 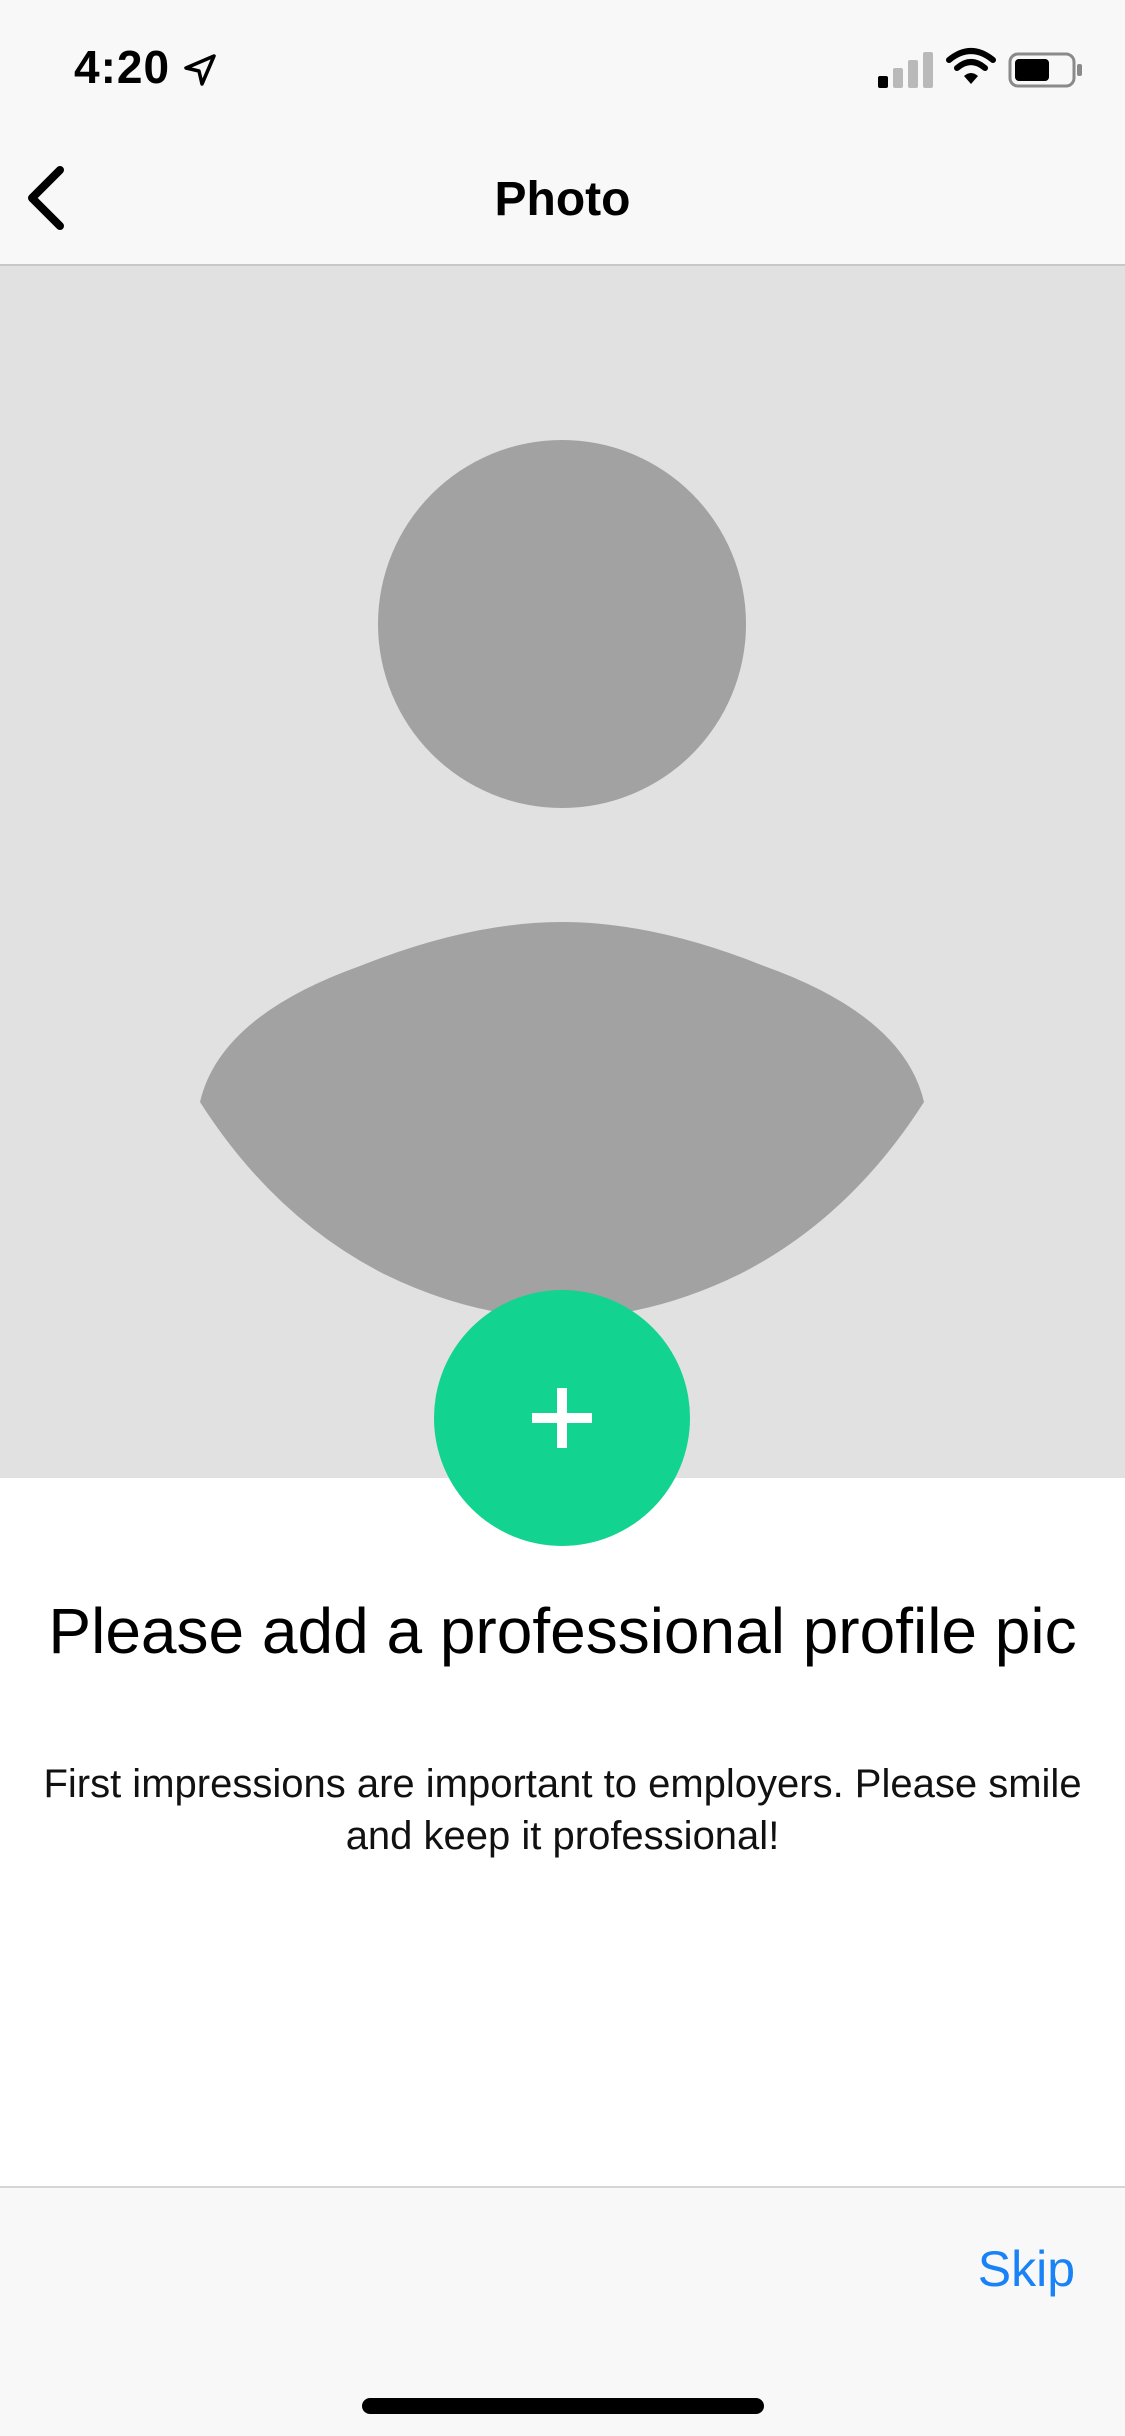 I want to click on skip-button: Skip, so click(x=1026, y=2269).